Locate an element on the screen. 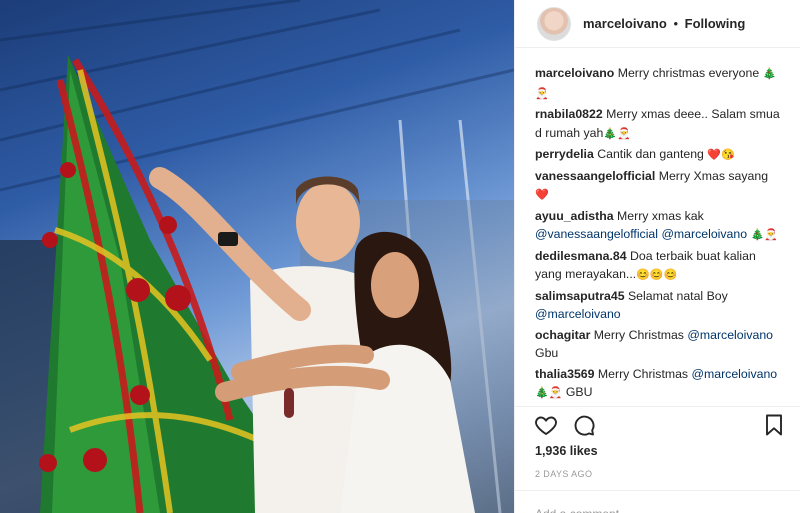  comment-username: perrydelia is located at coordinates (564, 154).